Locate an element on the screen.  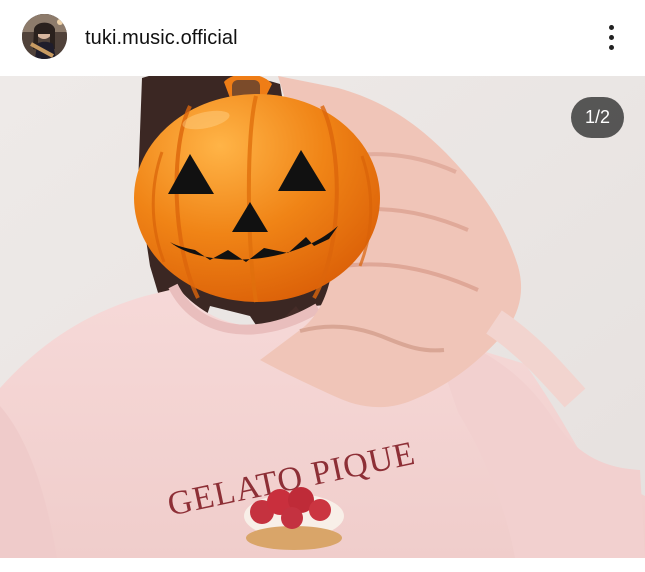
post-header: tuki.music.official is located at coordinates (322, 38).